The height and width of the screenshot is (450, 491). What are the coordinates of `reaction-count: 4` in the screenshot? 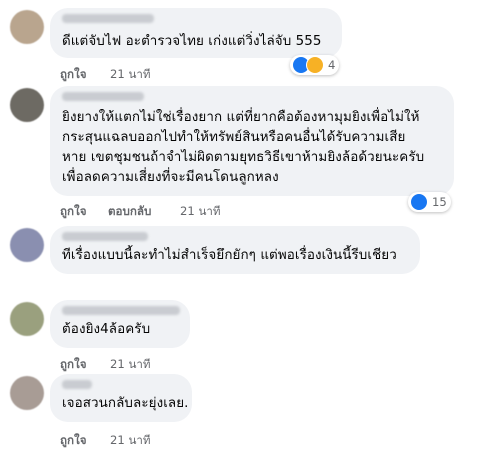 It's located at (332, 65).